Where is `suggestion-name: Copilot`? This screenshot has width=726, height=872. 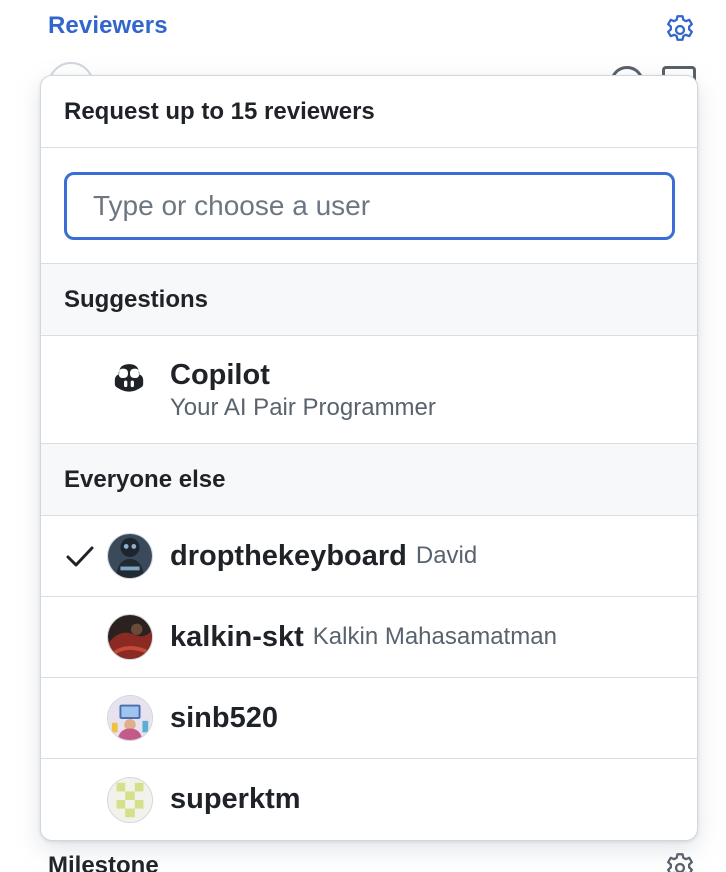 suggestion-name: Copilot is located at coordinates (220, 375).